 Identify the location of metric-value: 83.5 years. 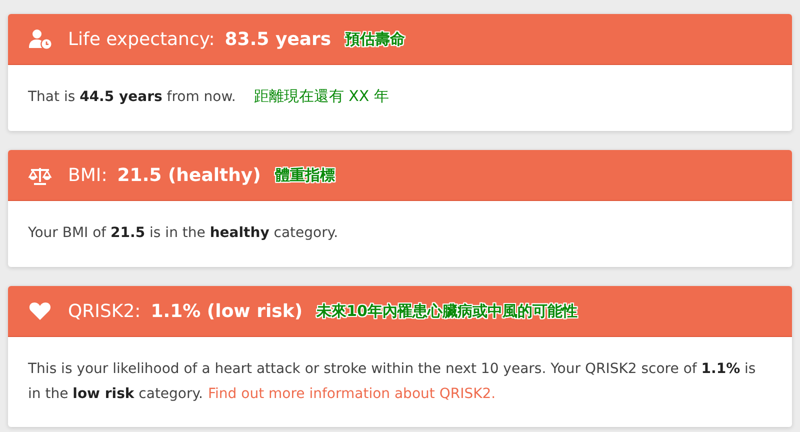
(278, 39).